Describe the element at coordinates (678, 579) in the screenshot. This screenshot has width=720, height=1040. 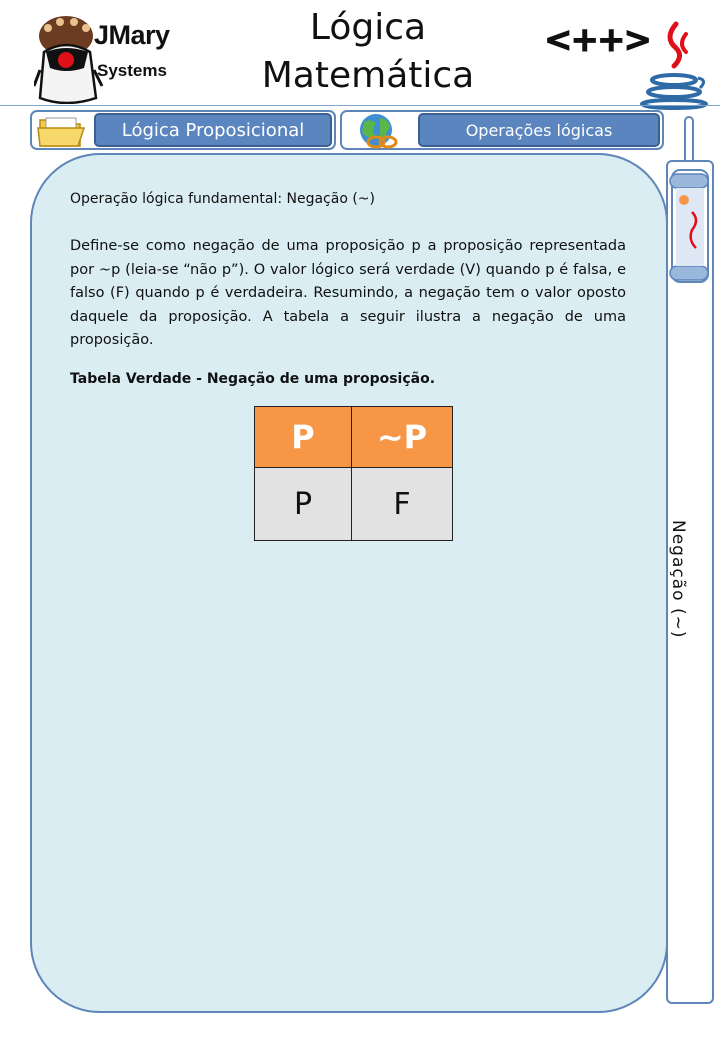
I see `sidebar-label-negacao: Negação (~)` at that location.